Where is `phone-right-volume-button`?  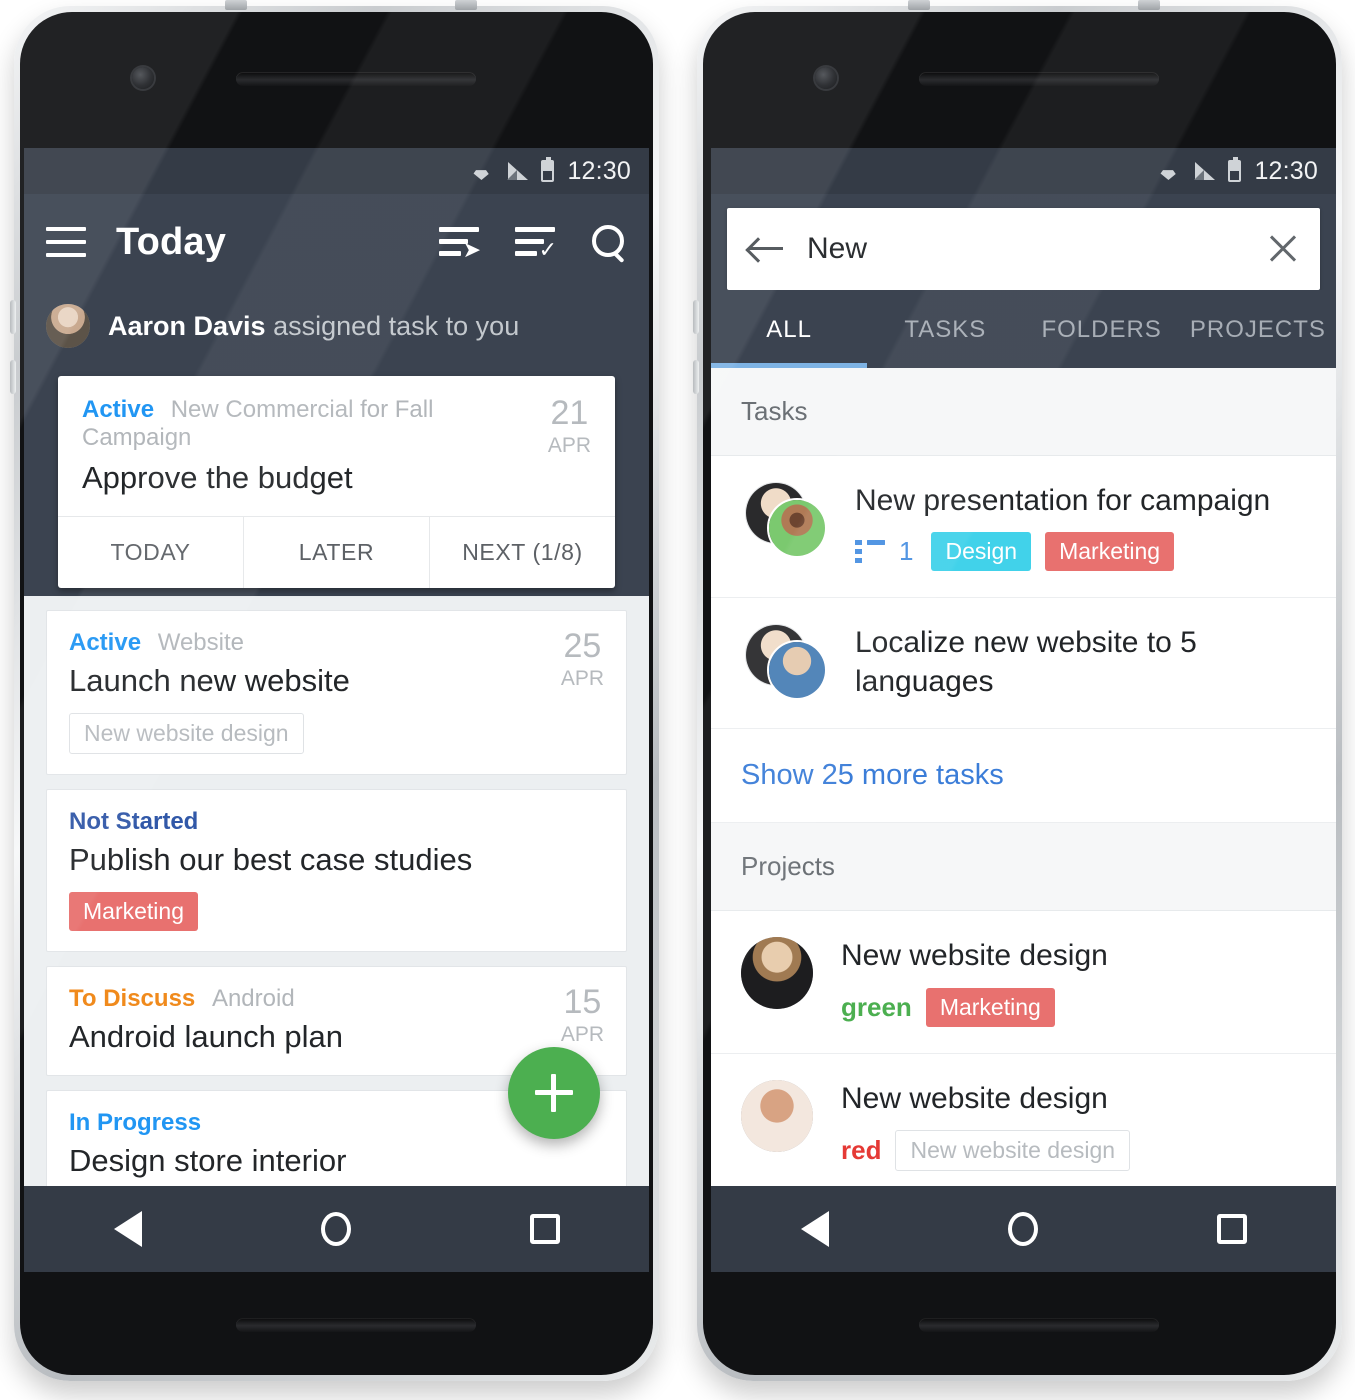
phone-right-volume-button is located at coordinates (696, 317).